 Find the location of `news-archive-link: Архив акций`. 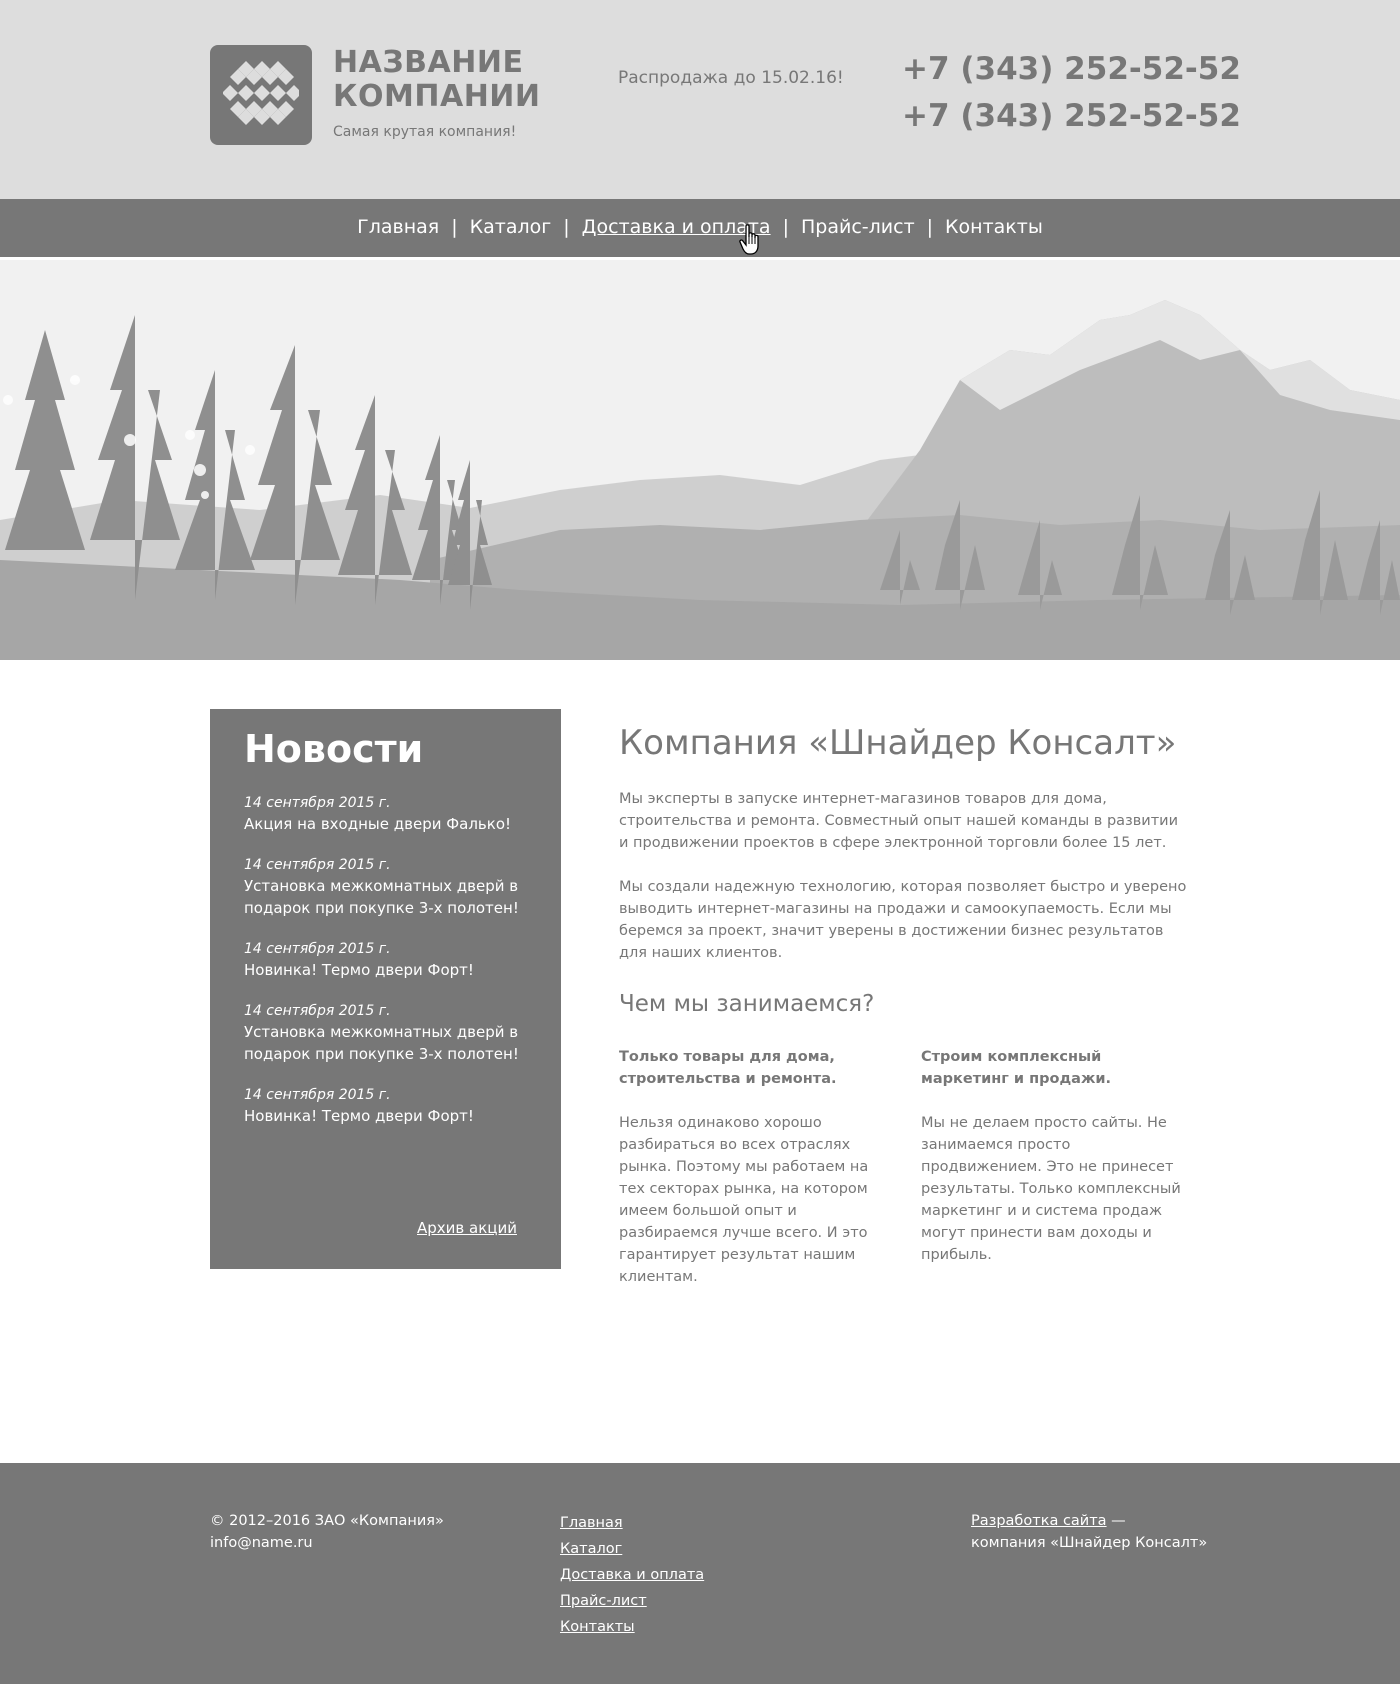

news-archive-link: Архив акций is located at coordinates (467, 1228).